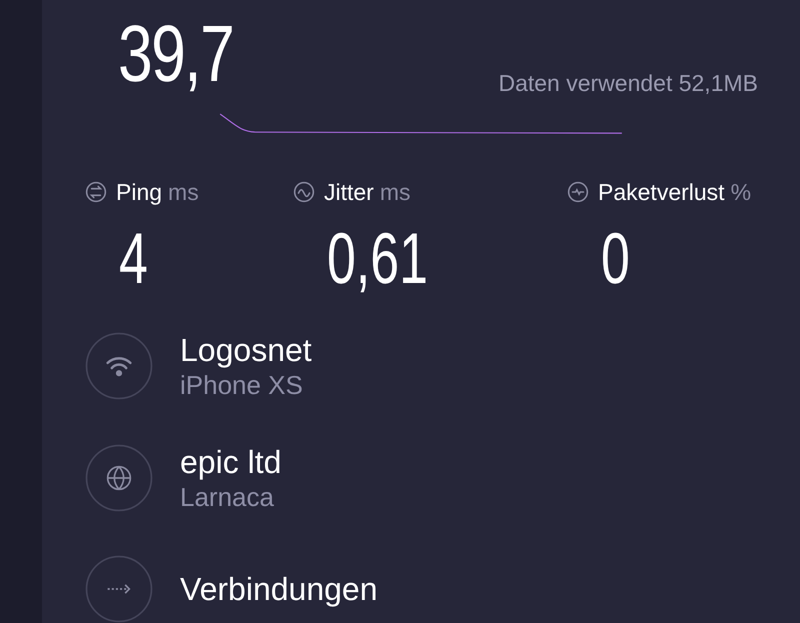 Image resolution: width=800 pixels, height=623 pixels. I want to click on wave-icon, so click(304, 191).